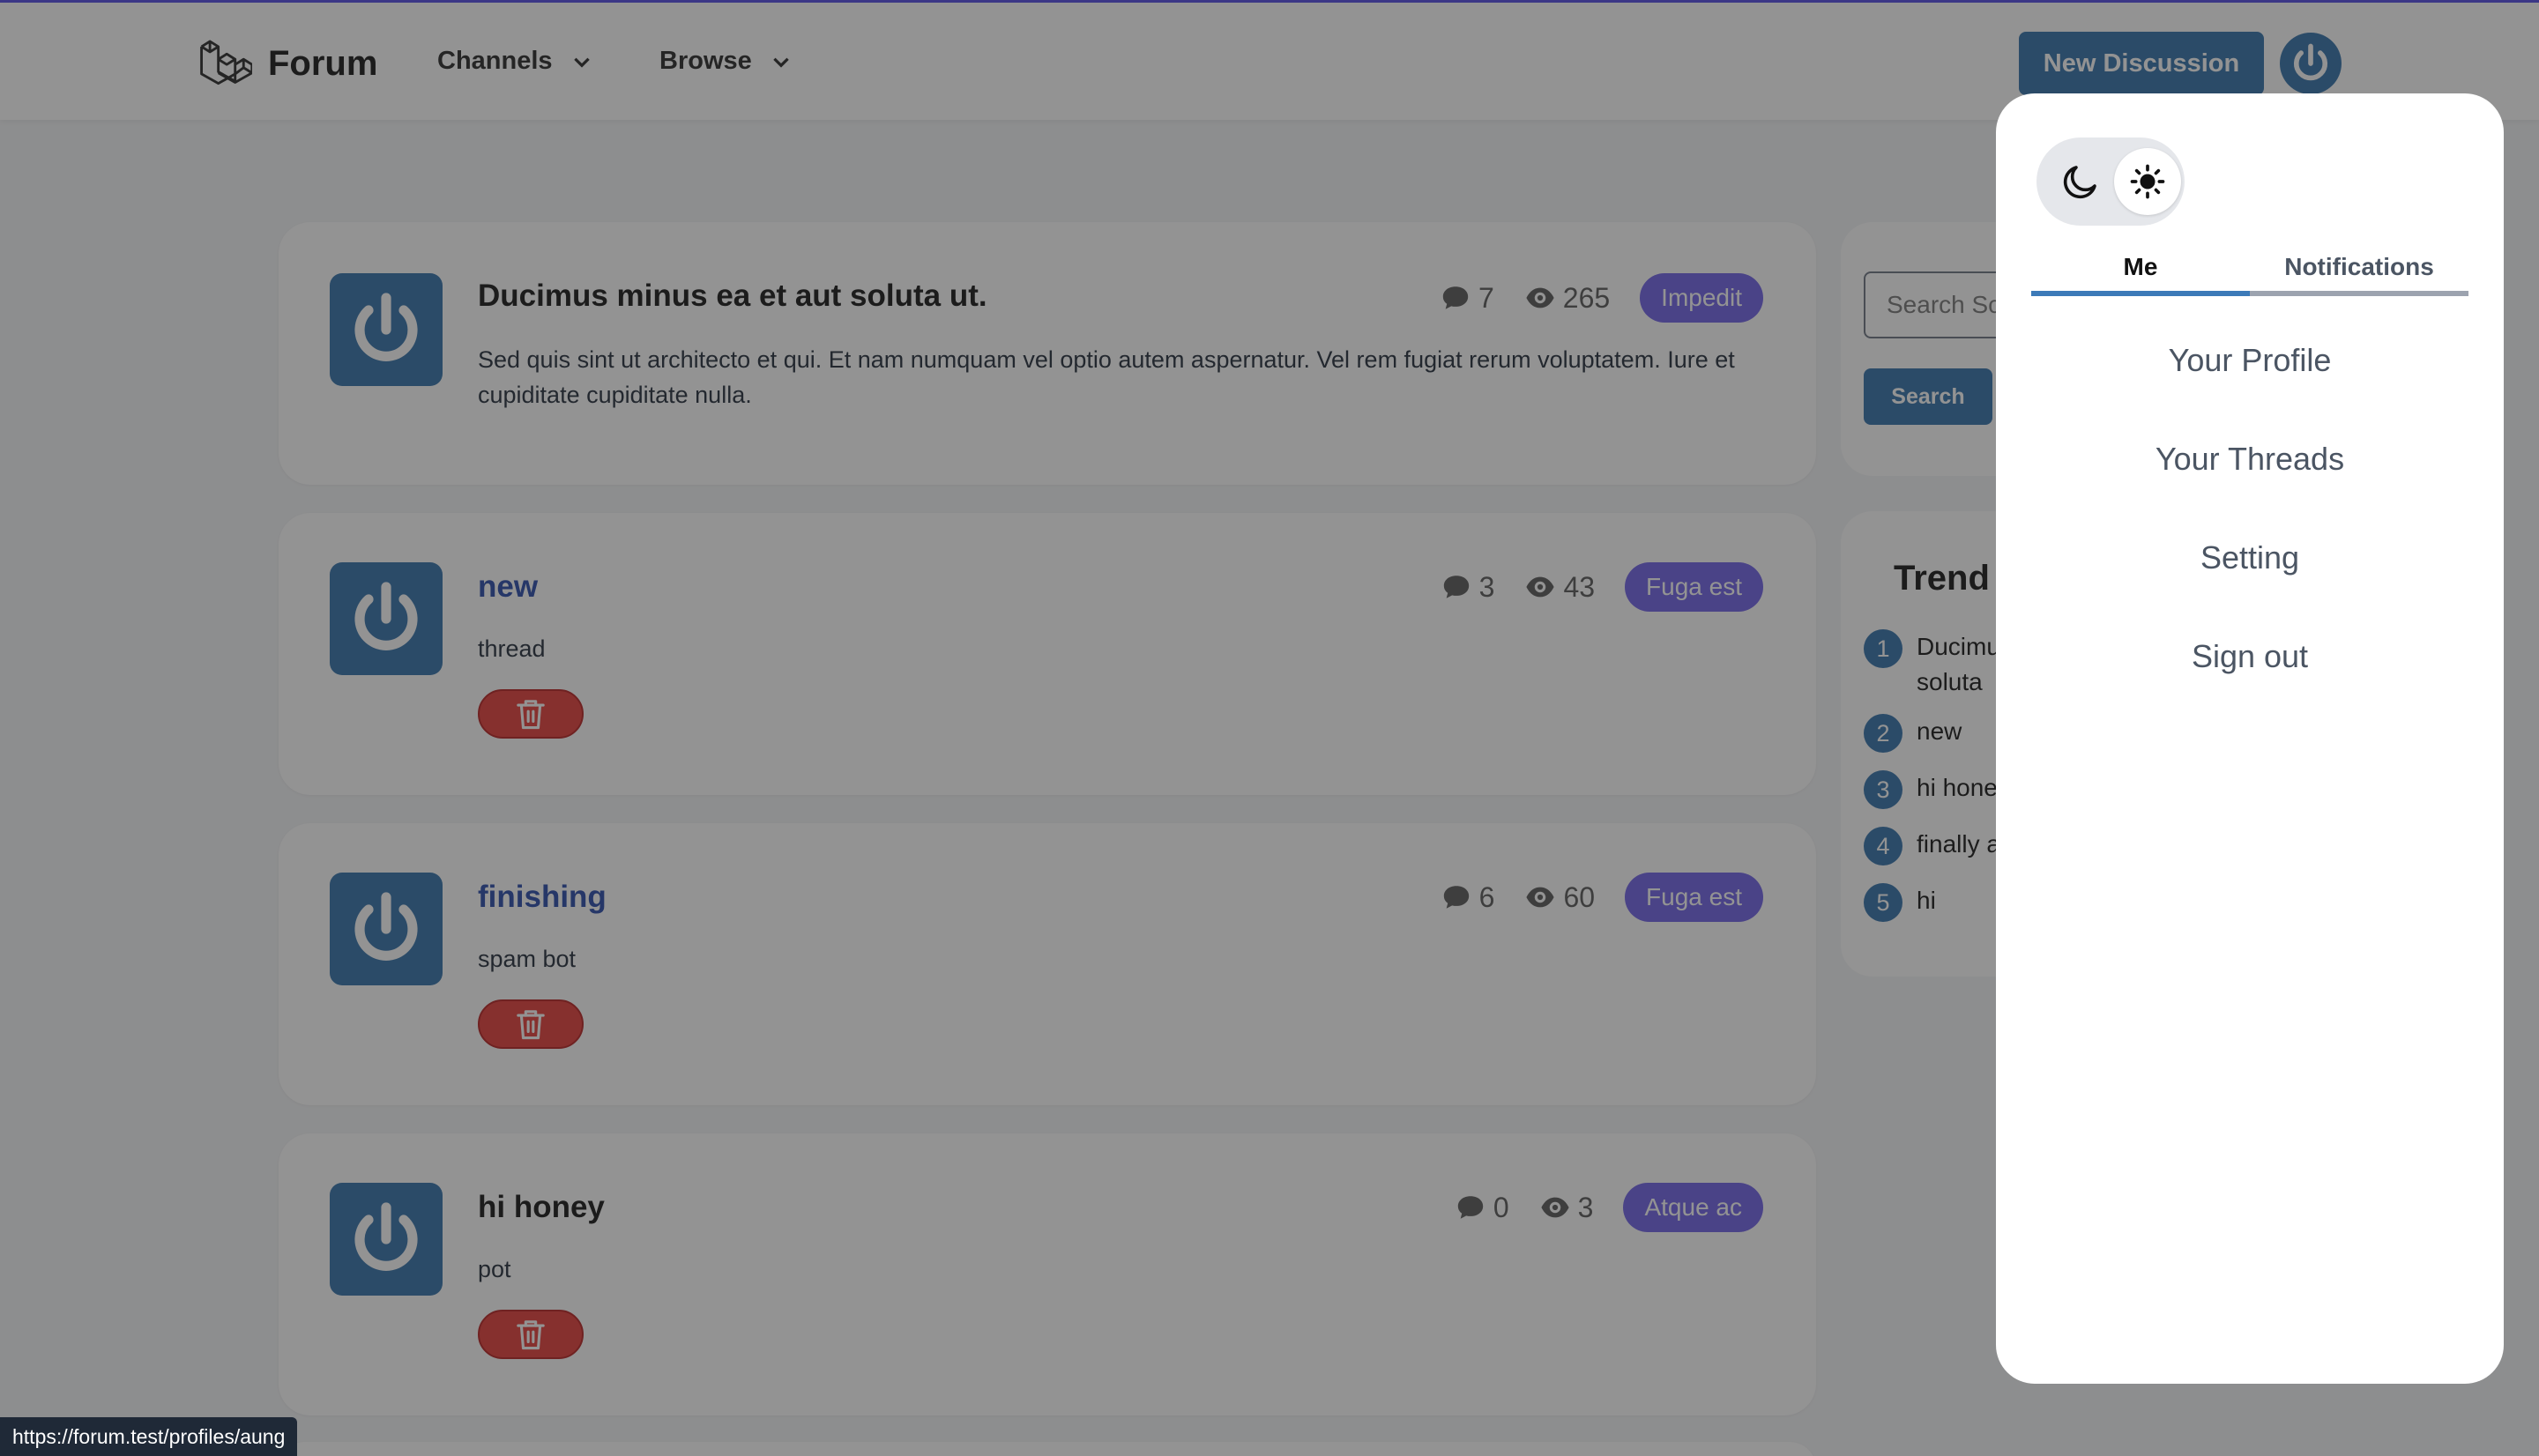  What do you see at coordinates (2359, 267) in the screenshot?
I see `tab-notifications: Notifications` at bounding box center [2359, 267].